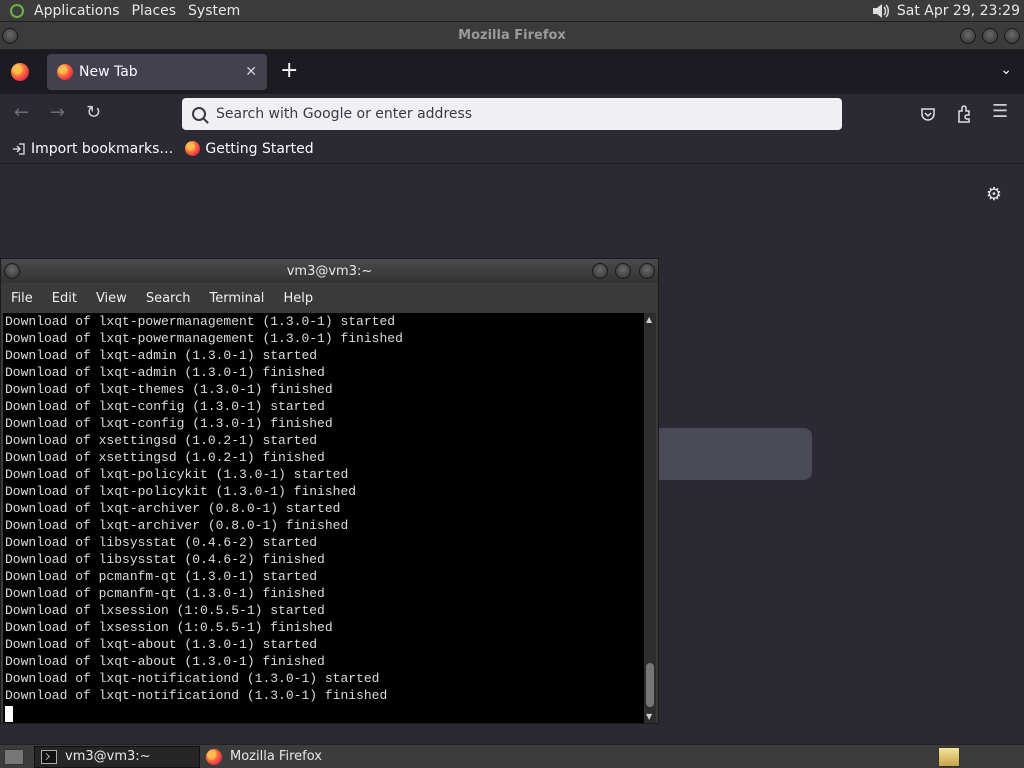  What do you see at coordinates (650, 518) in the screenshot?
I see `terminal-scrollbar: ▲ ▼` at bounding box center [650, 518].